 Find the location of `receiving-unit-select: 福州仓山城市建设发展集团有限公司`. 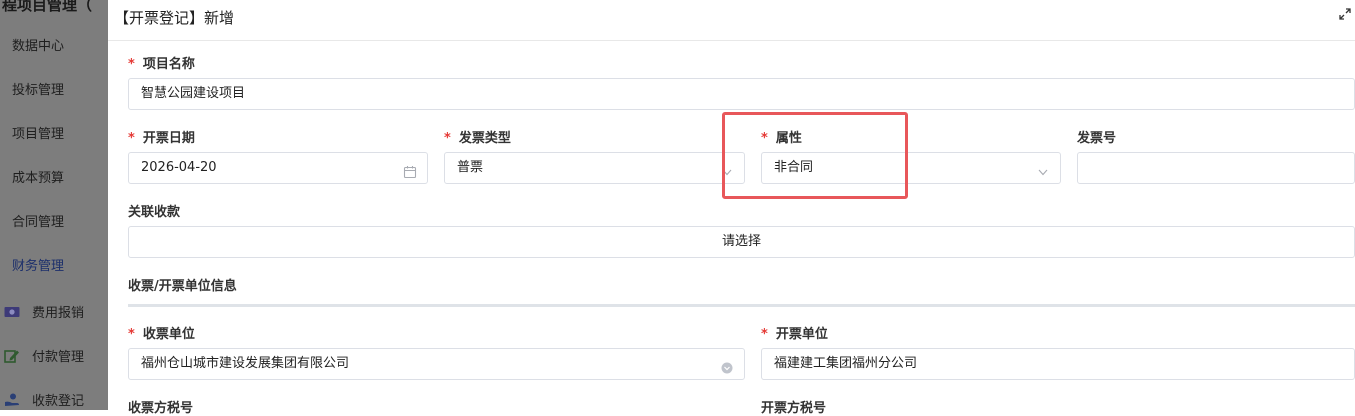

receiving-unit-select: 福州仓山城市建设发展集团有限公司 is located at coordinates (436, 364).